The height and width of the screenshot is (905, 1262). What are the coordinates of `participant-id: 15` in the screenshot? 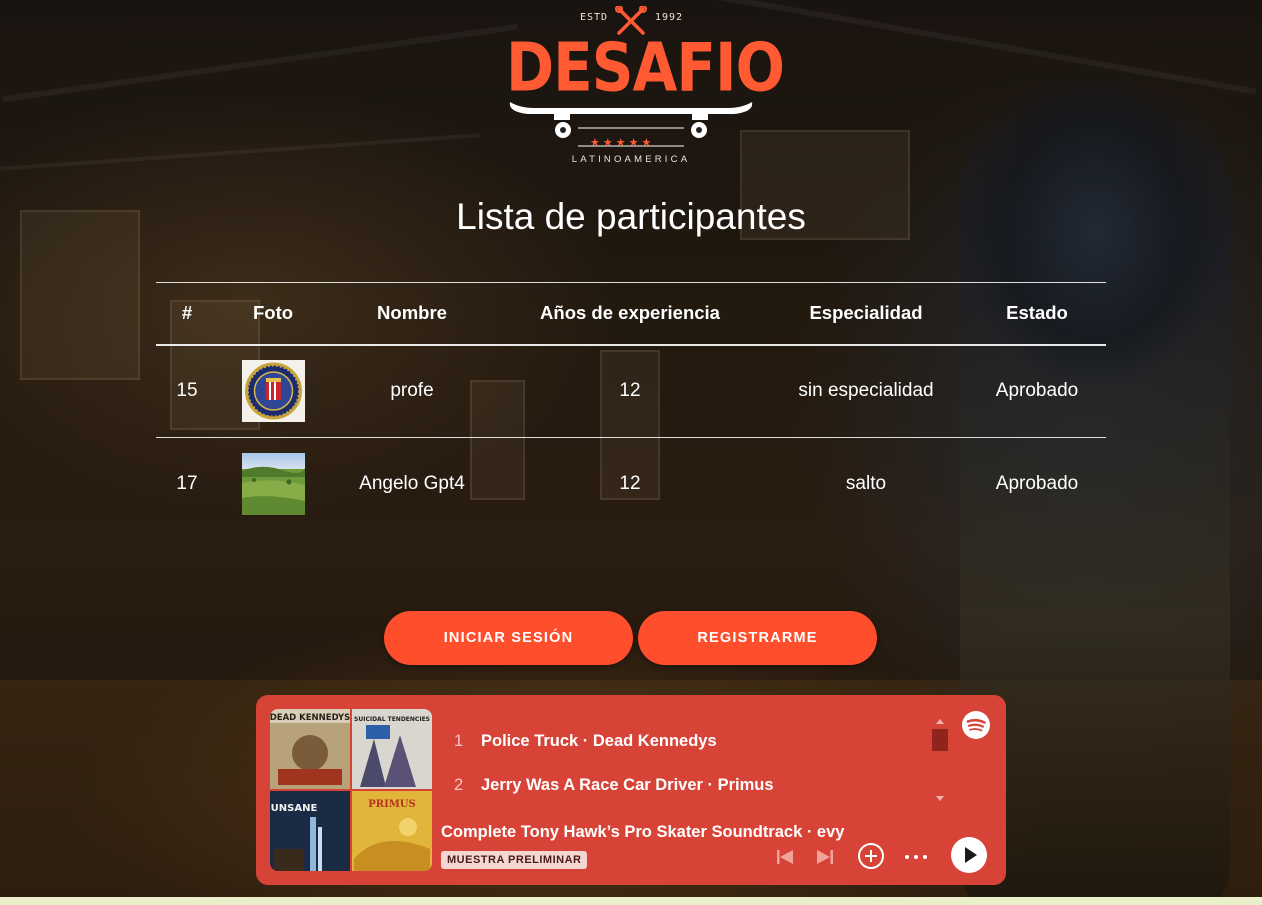 It's located at (187, 391).